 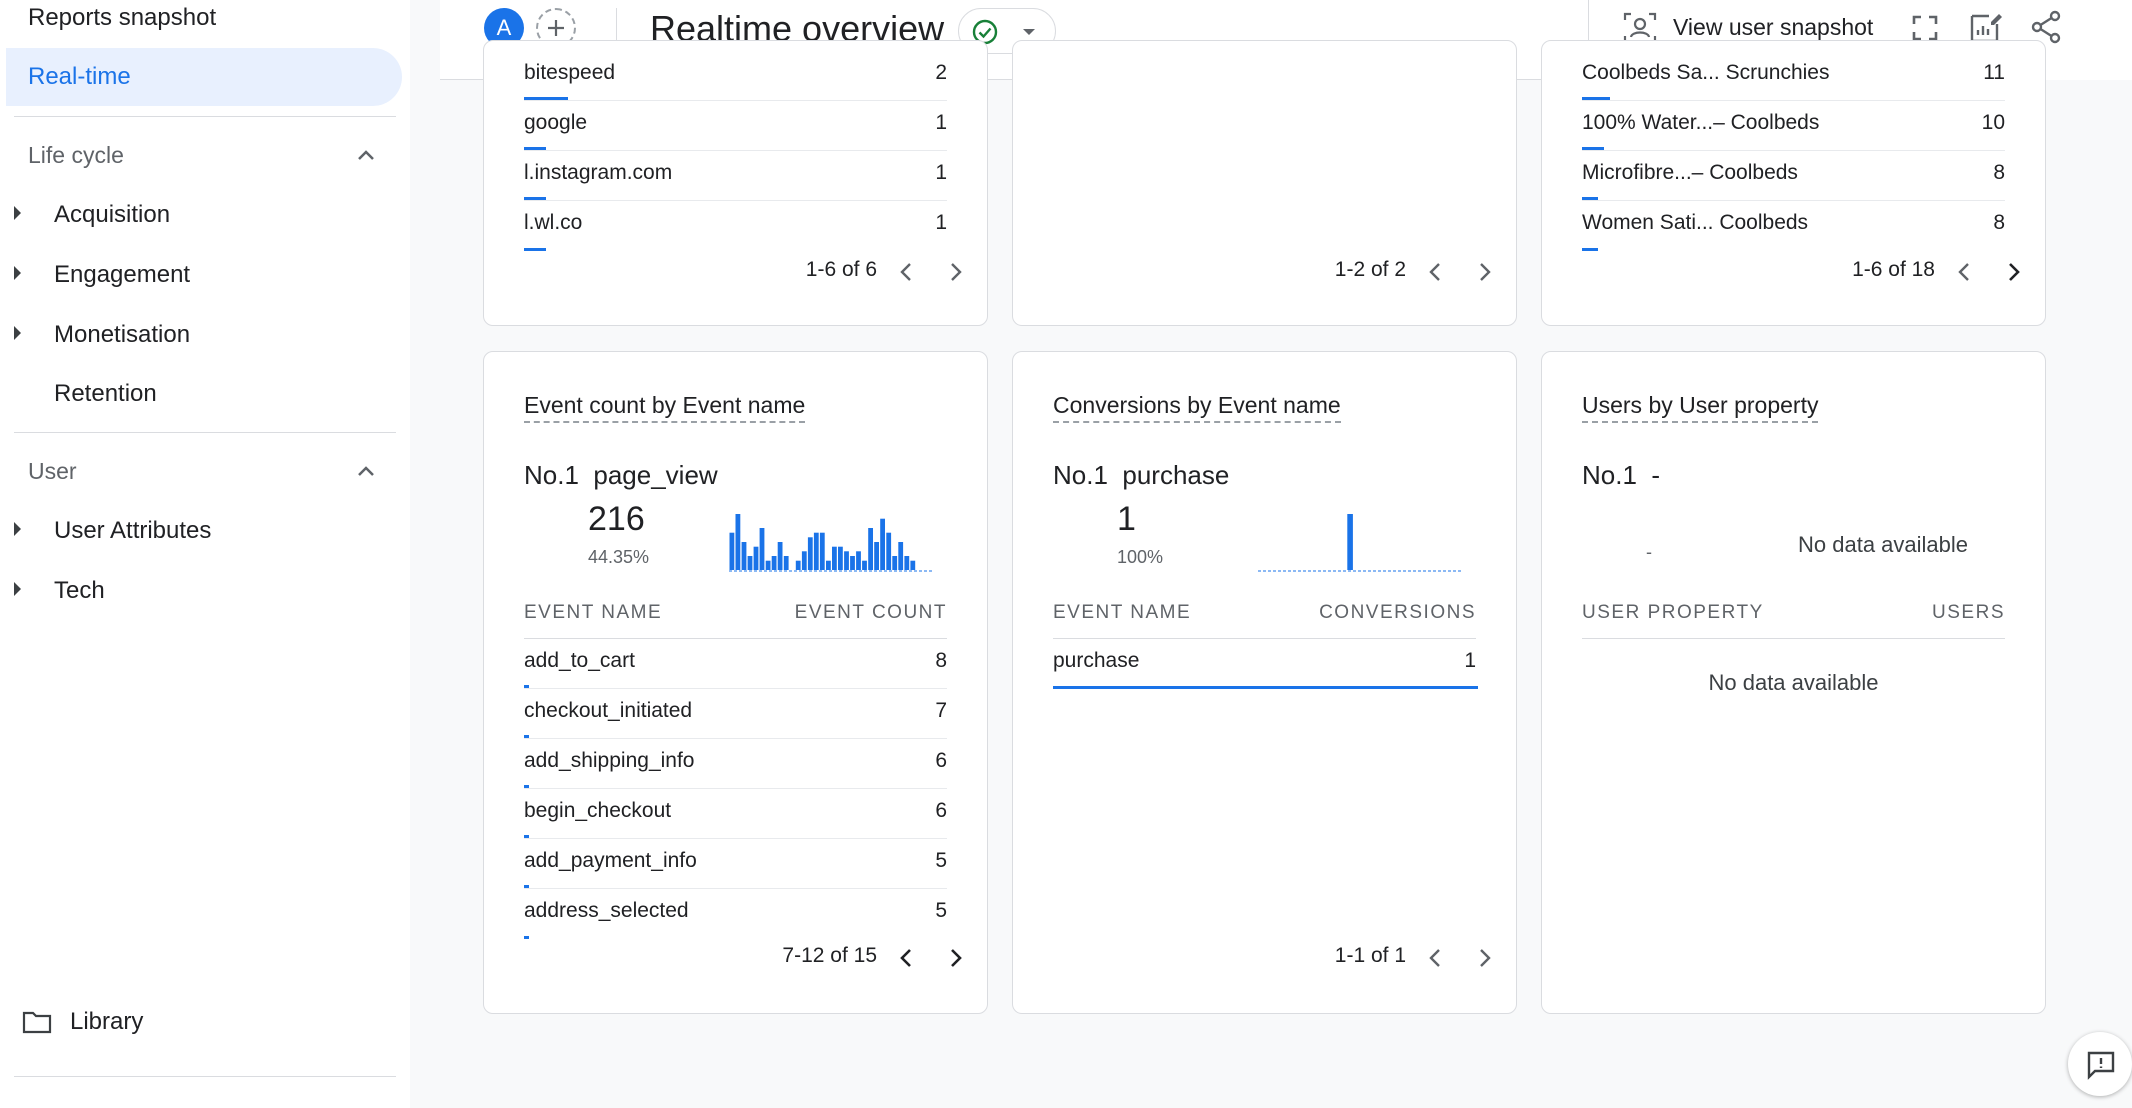 I want to click on table-row: address_selected 5, so click(x=735, y=914).